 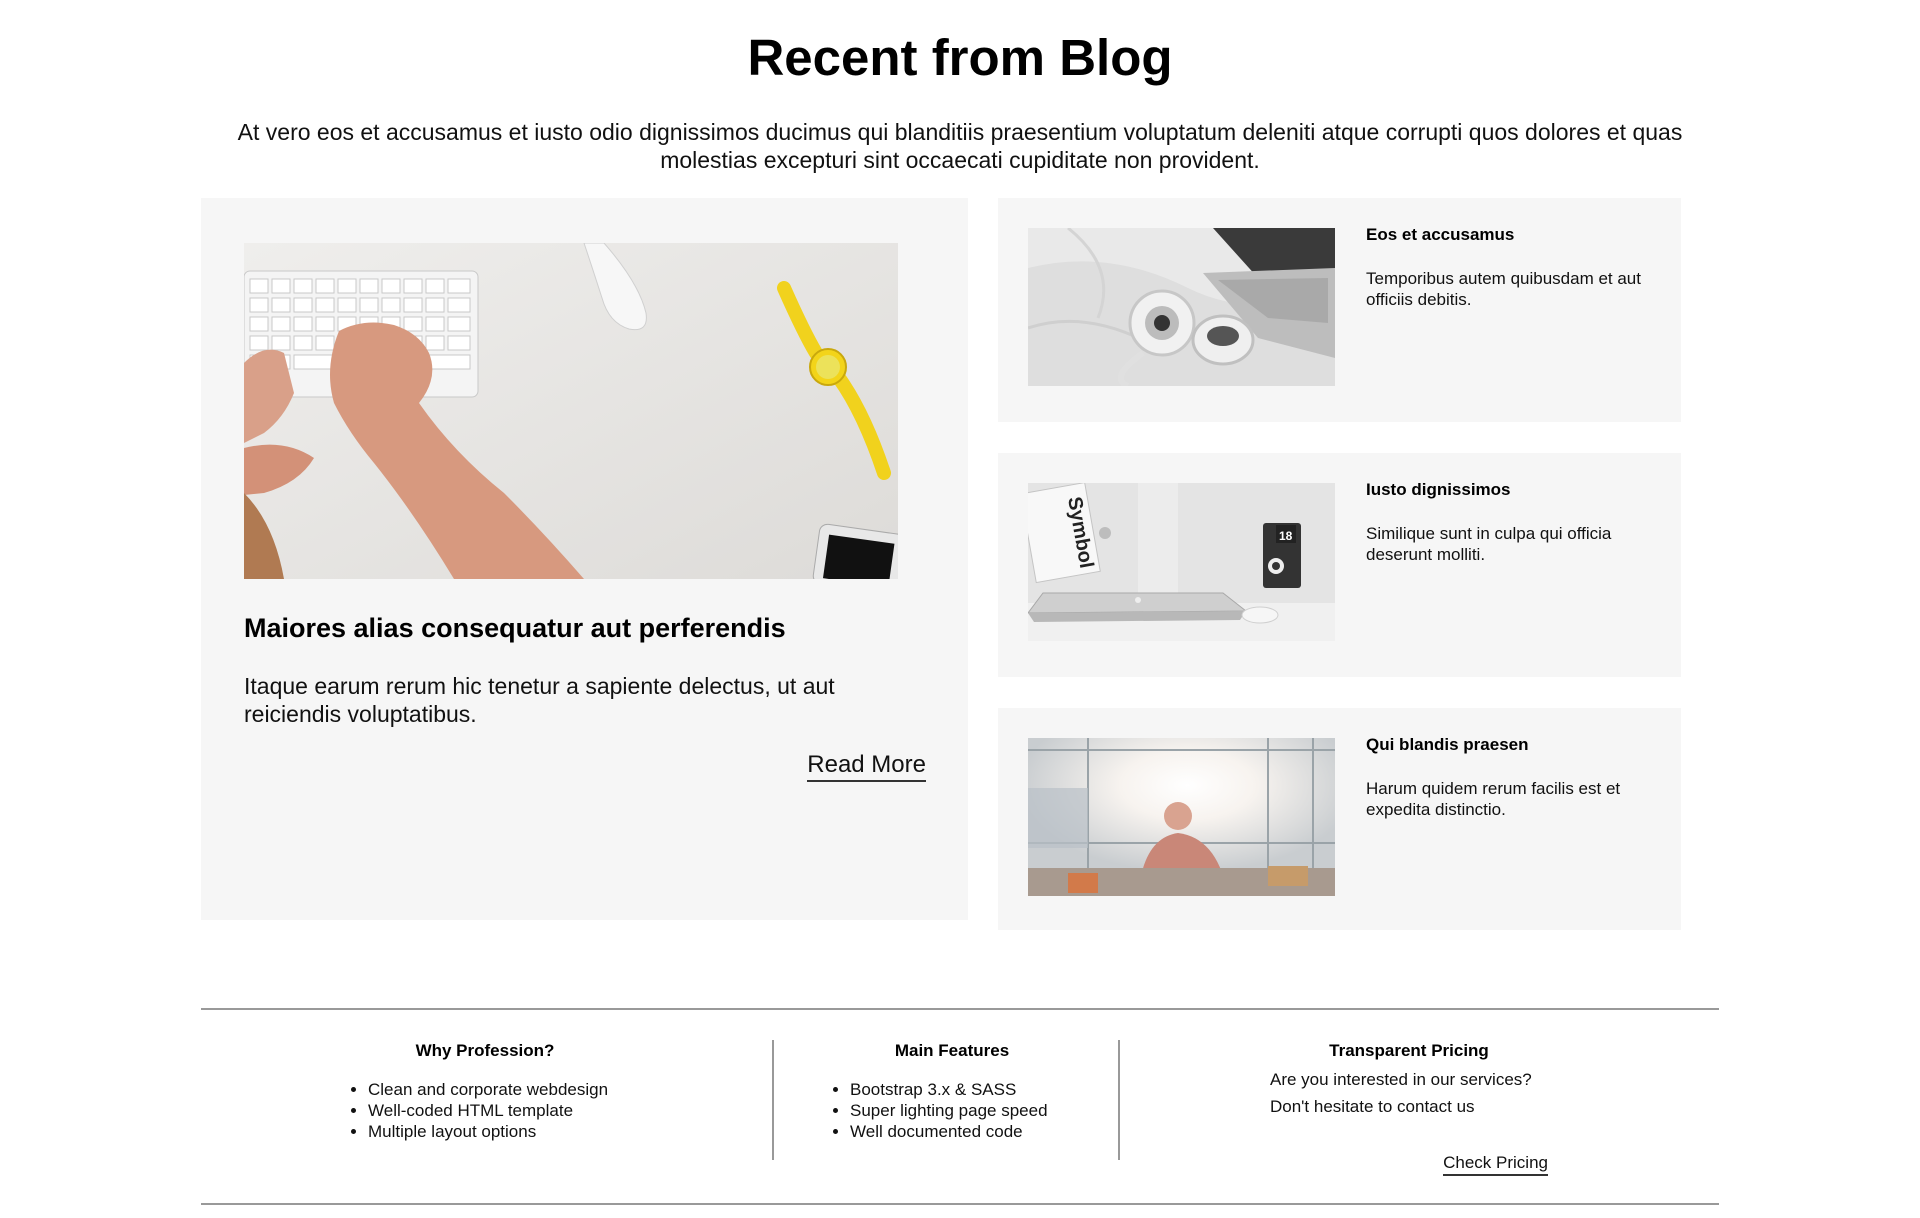 I want to click on calendar-label: 18, so click(x=1286, y=536).